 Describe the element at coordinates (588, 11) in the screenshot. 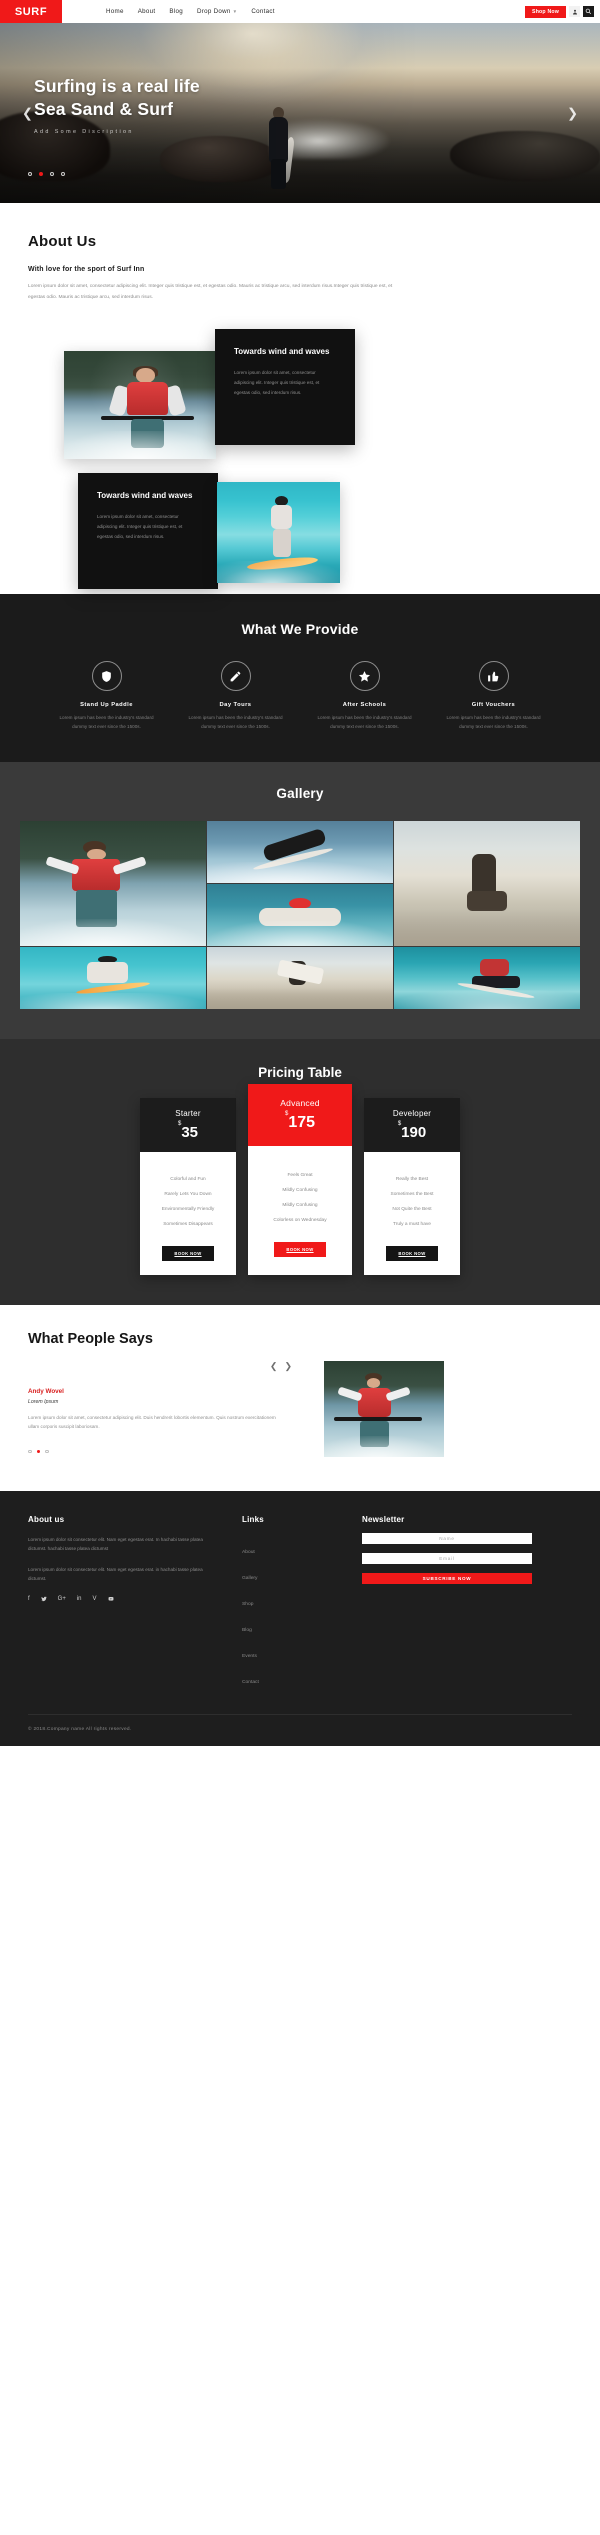

I see `search-icon` at that location.